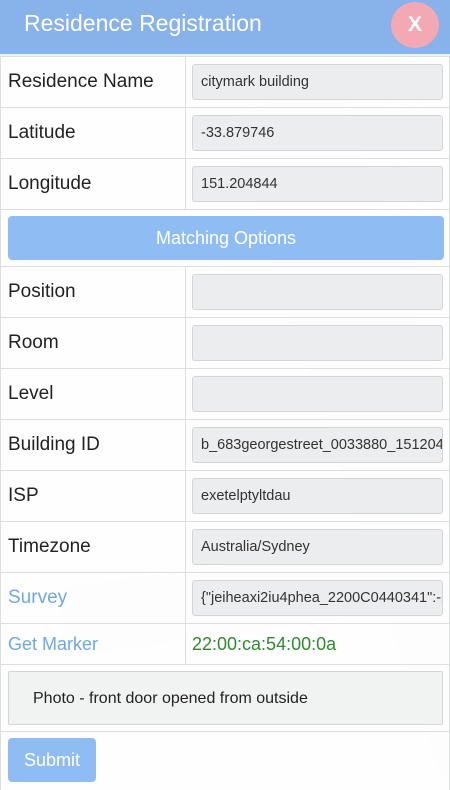 The image size is (450, 790). What do you see at coordinates (317, 133) in the screenshot?
I see `latitude-input: -33.879746` at bounding box center [317, 133].